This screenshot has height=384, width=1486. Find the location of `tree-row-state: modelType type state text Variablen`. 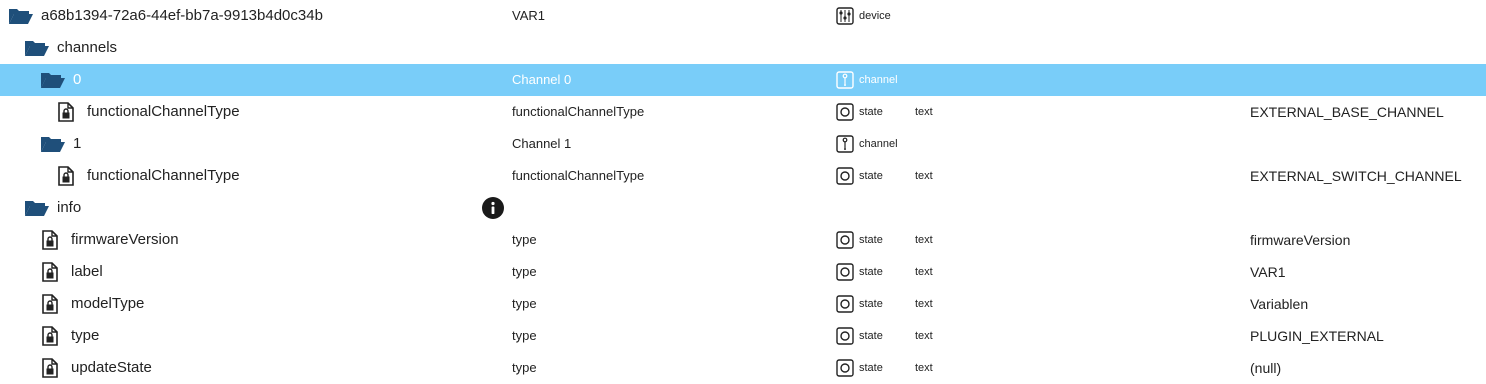

tree-row-state: modelType type state text Variablen is located at coordinates (743, 304).